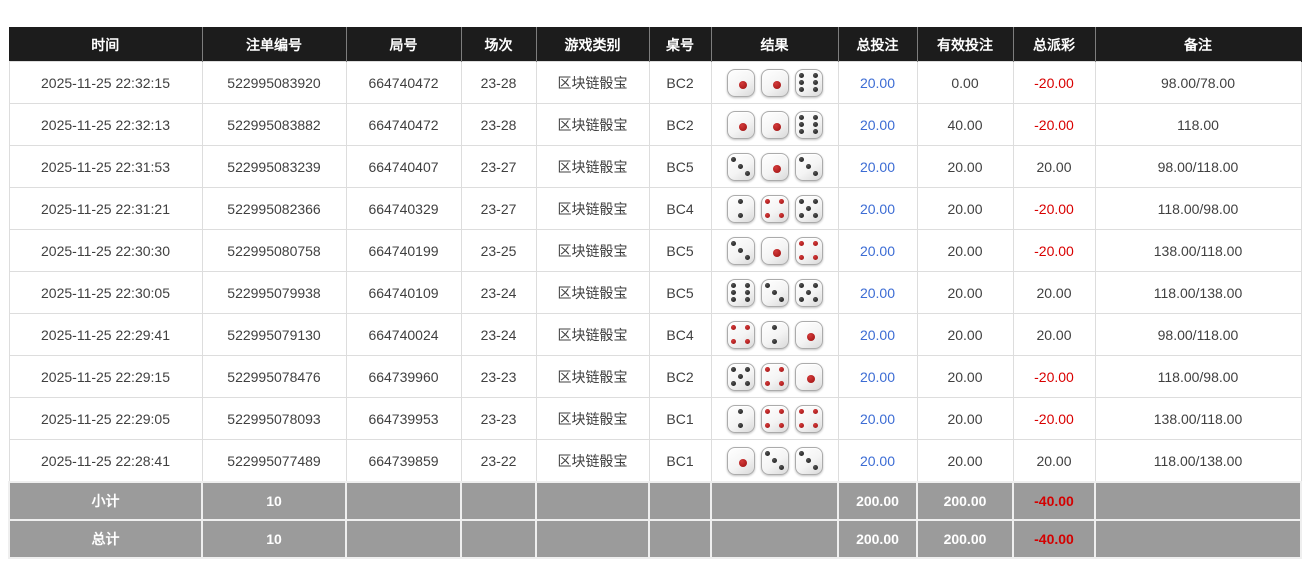  I want to click on cell-bet-id: 522995083882, so click(274, 124).